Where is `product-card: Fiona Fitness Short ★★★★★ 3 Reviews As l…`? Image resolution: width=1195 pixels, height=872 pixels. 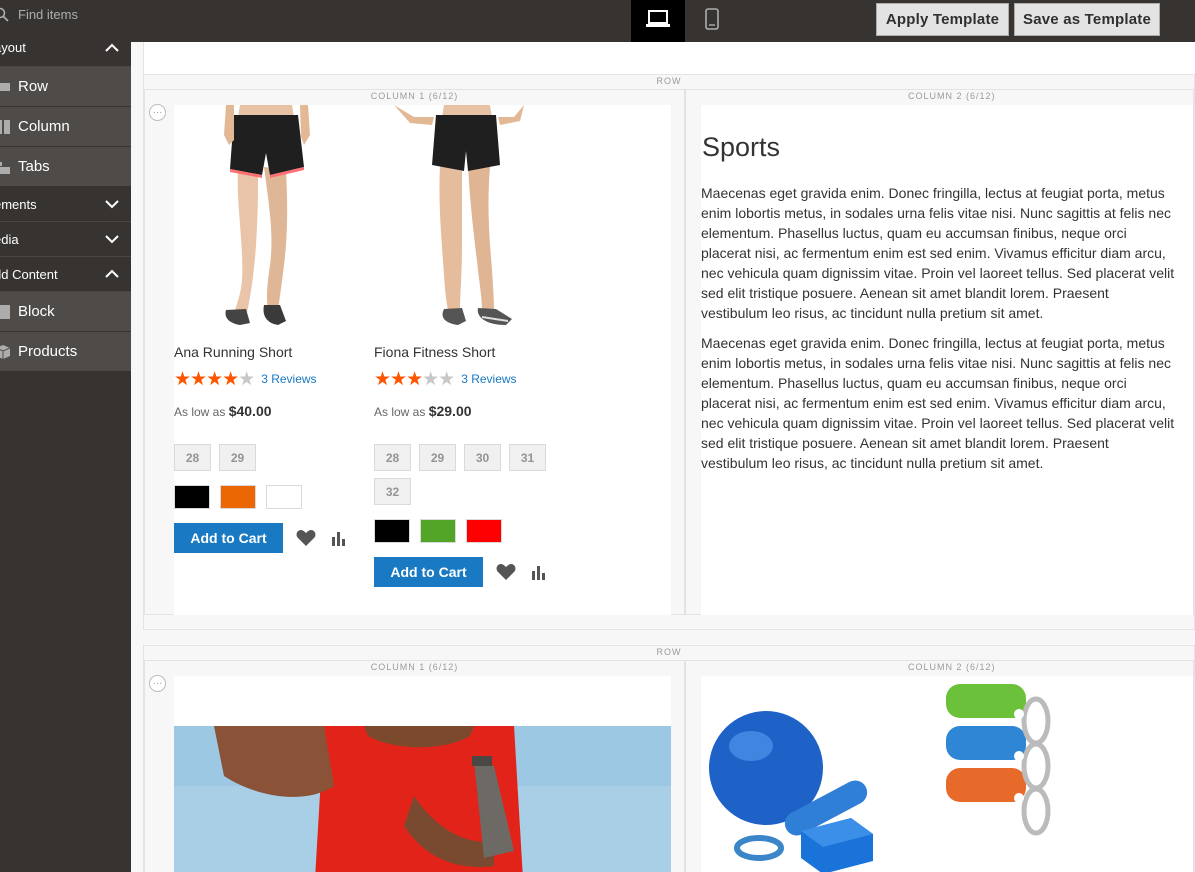
product-card: Fiona Fitness Short ★★★★★ 3 Reviews As l… is located at coordinates (466, 346).